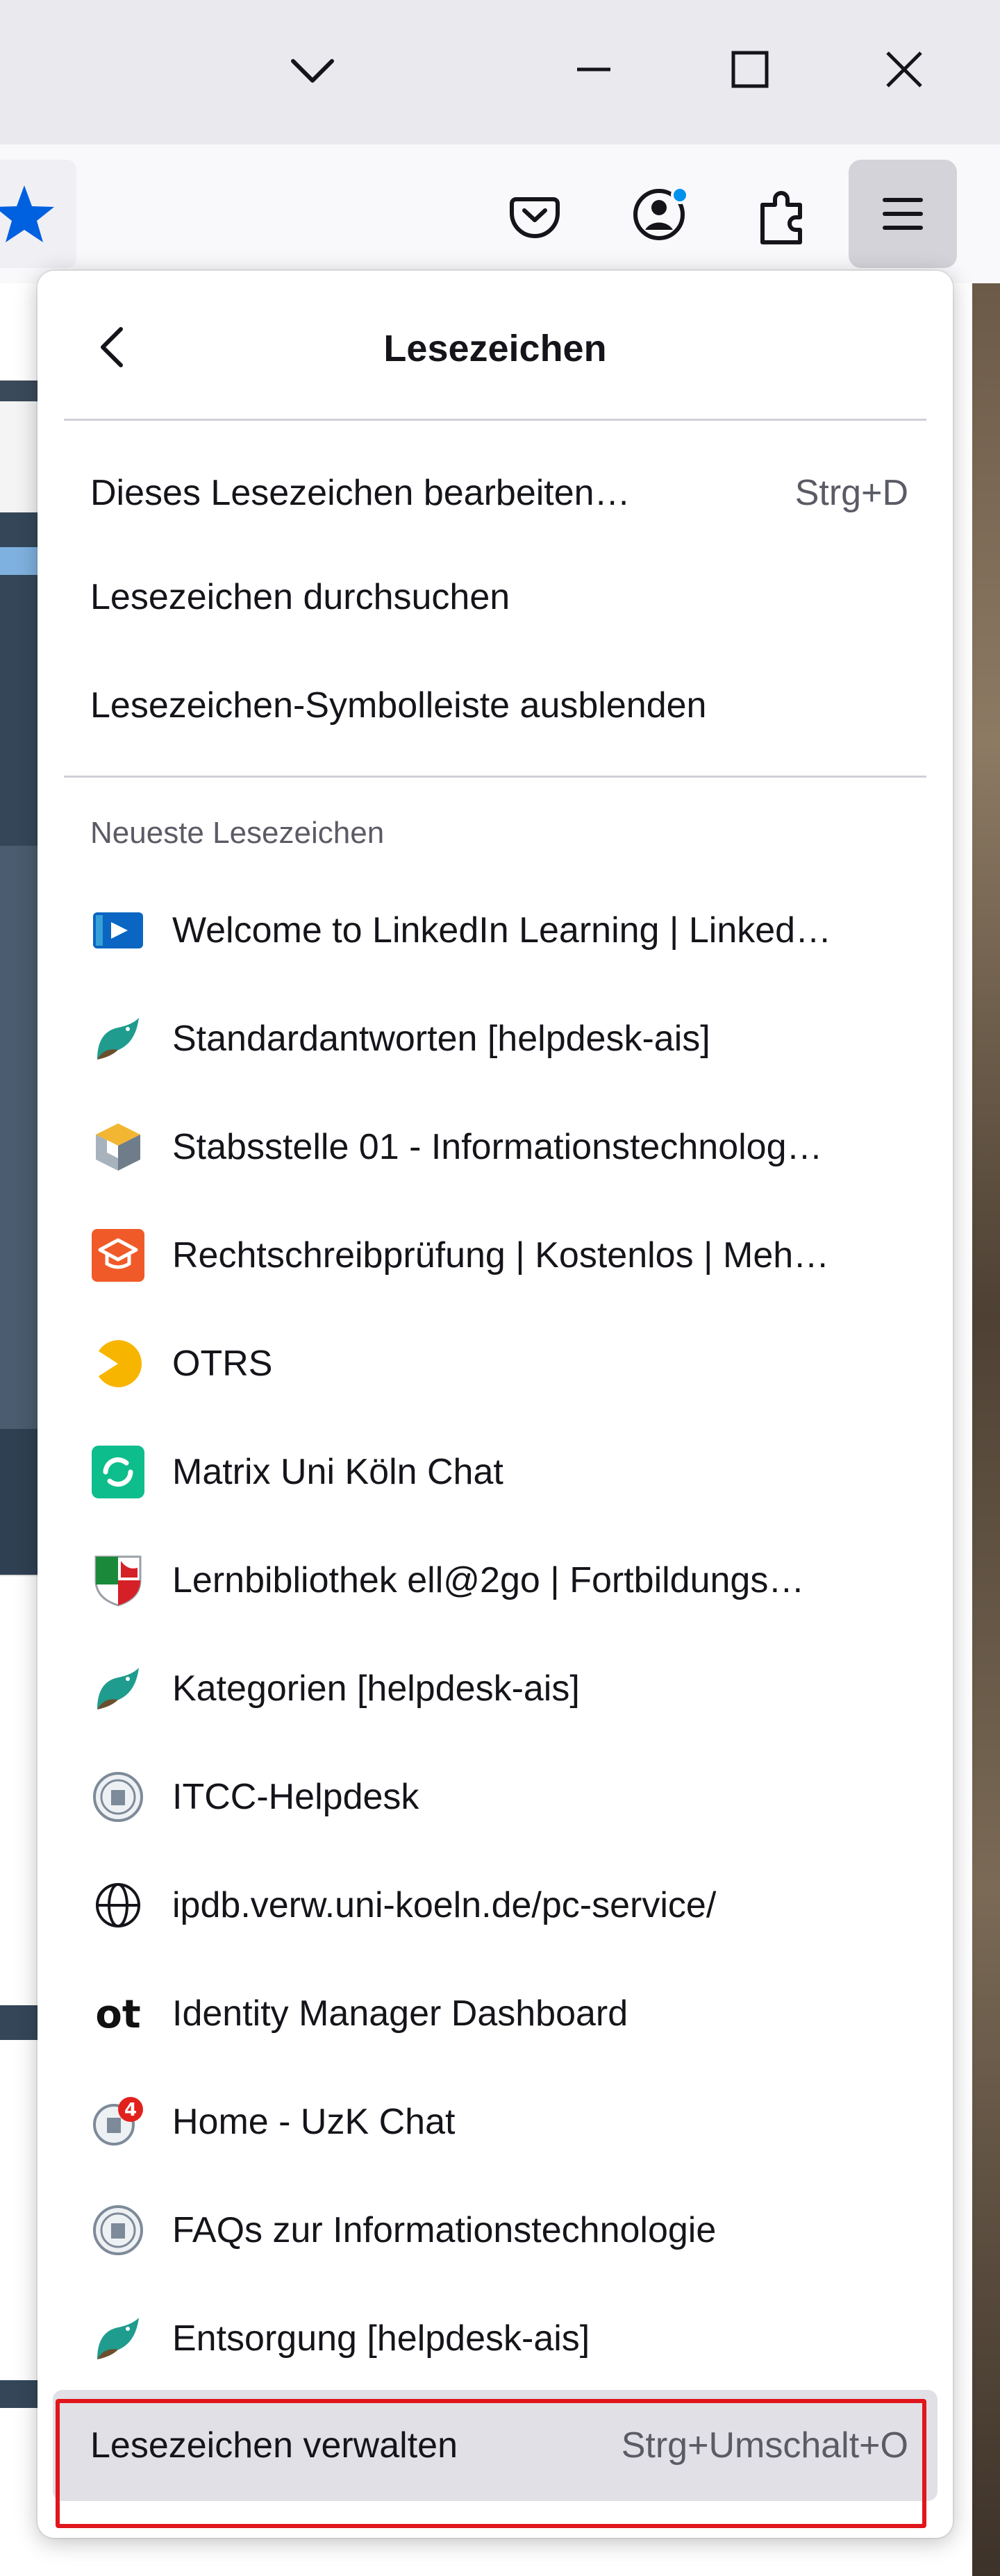 This screenshot has height=2576, width=1000. I want to click on graduation-cap-icon, so click(118, 1255).